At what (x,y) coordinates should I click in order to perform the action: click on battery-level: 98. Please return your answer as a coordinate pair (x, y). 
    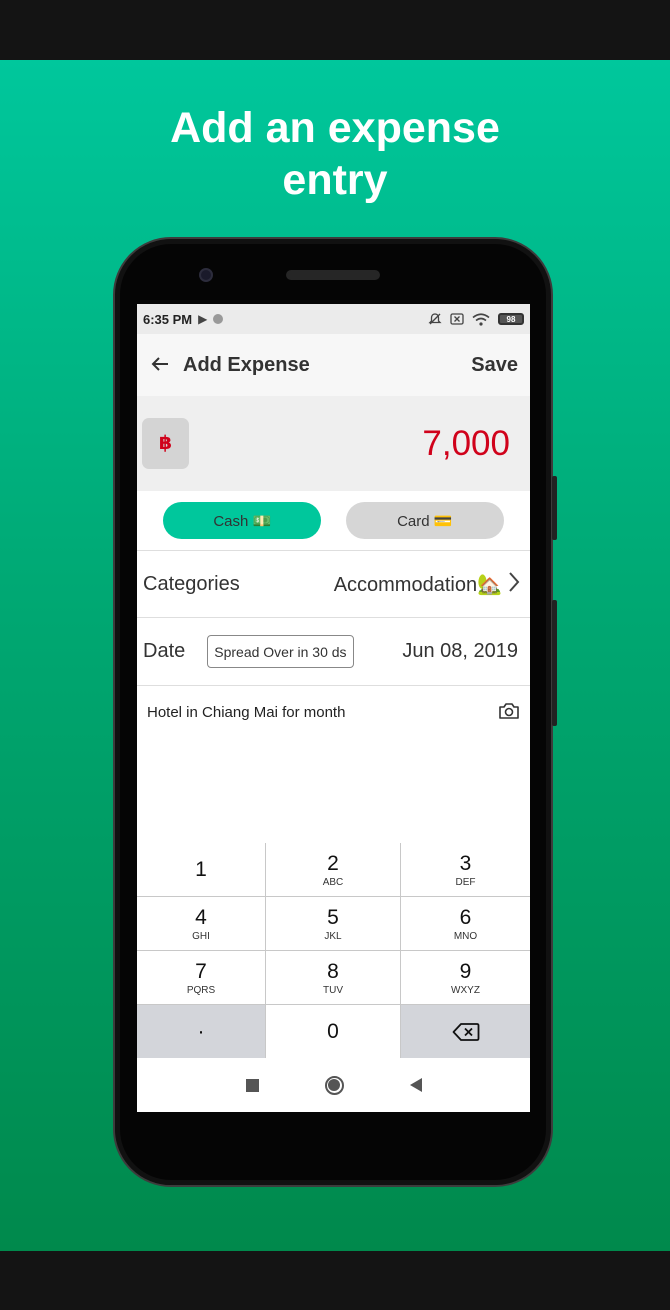
    Looking at the image, I should click on (511, 319).